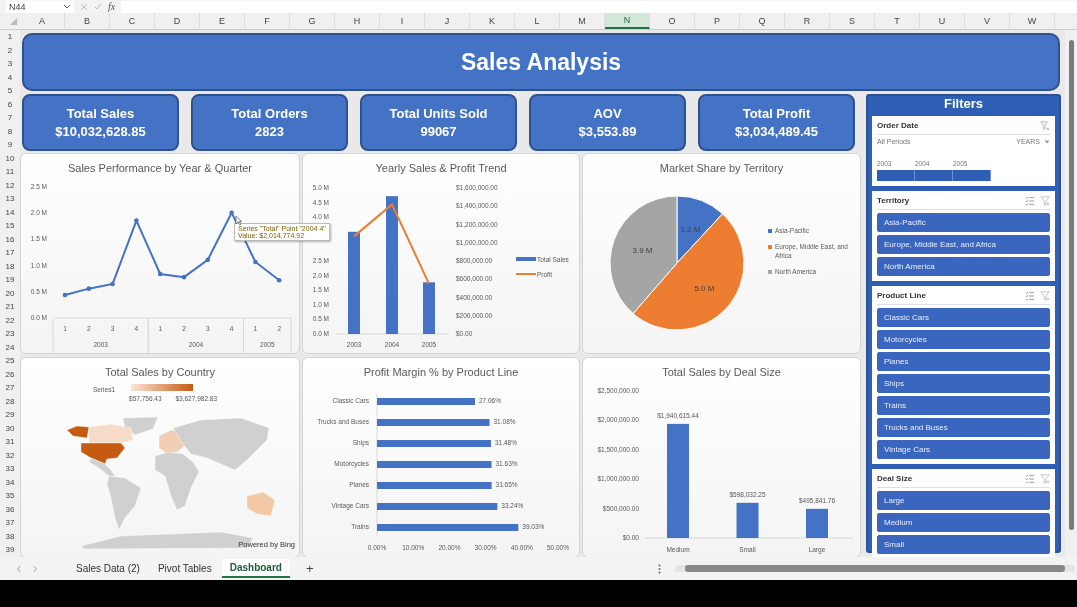  What do you see at coordinates (963, 103) in the screenshot?
I see `filters-title: Filters` at bounding box center [963, 103].